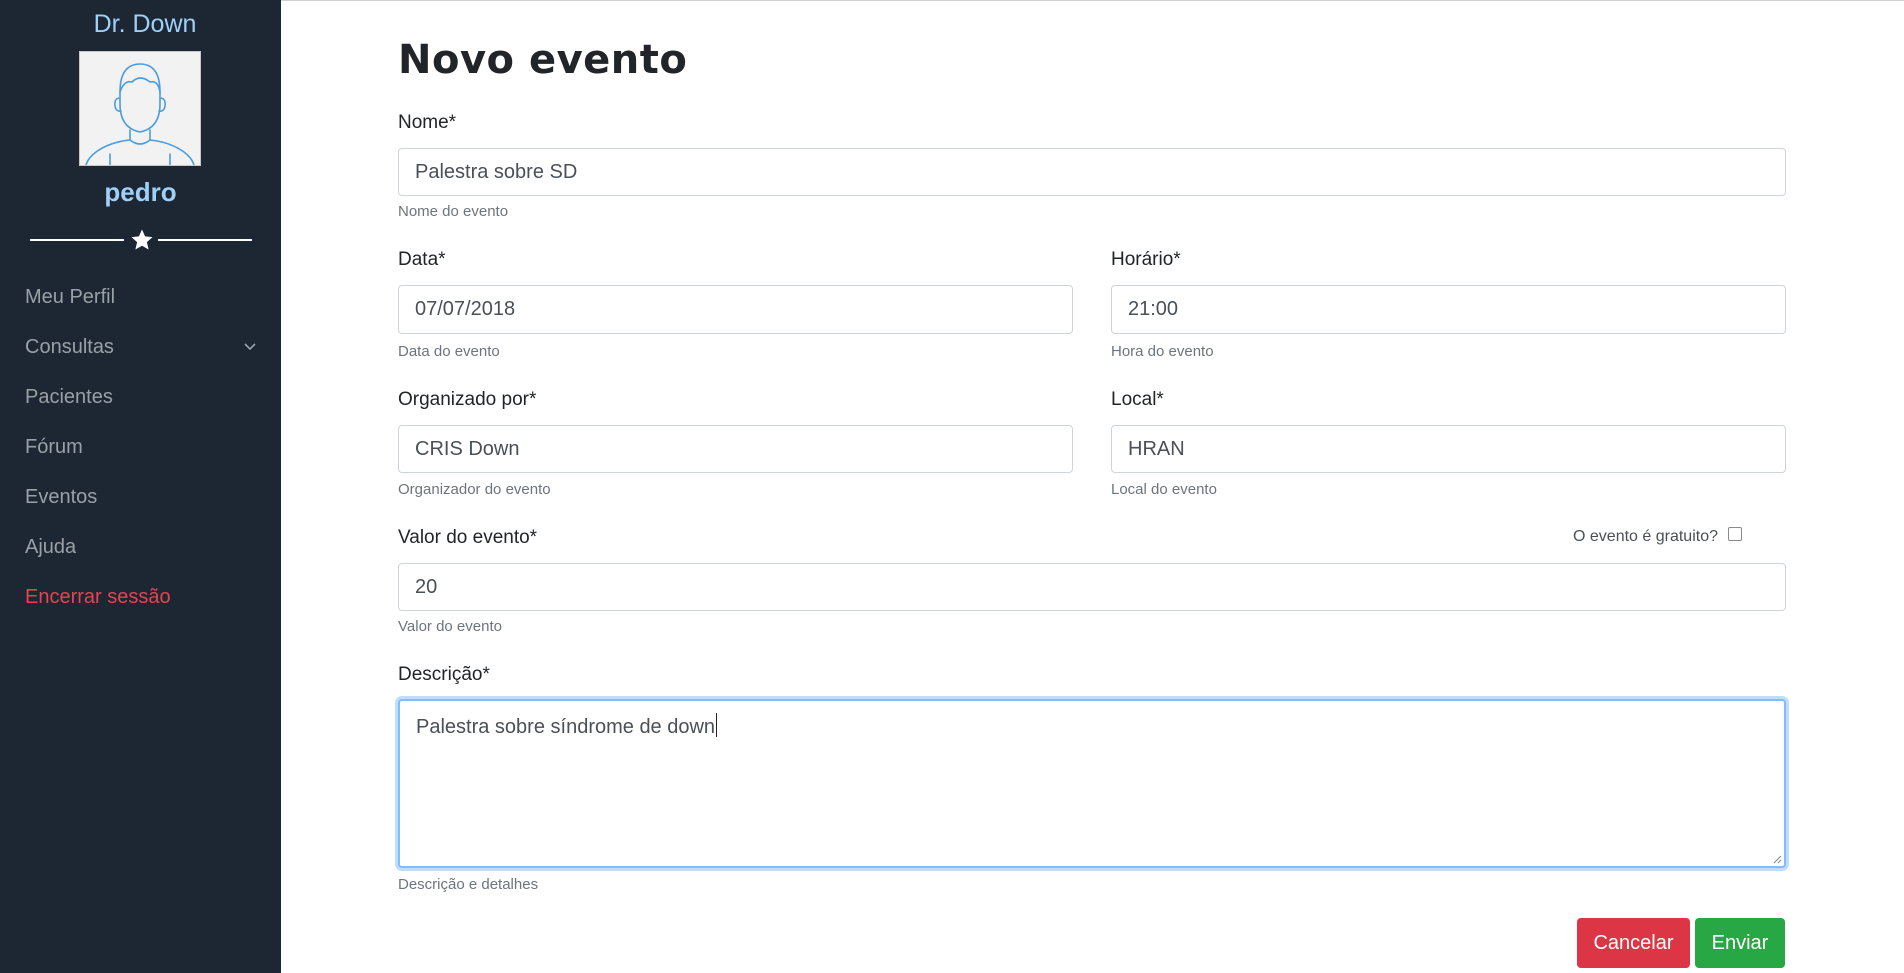  I want to click on gratuito-label: O evento é gratuito?, so click(1645, 536).